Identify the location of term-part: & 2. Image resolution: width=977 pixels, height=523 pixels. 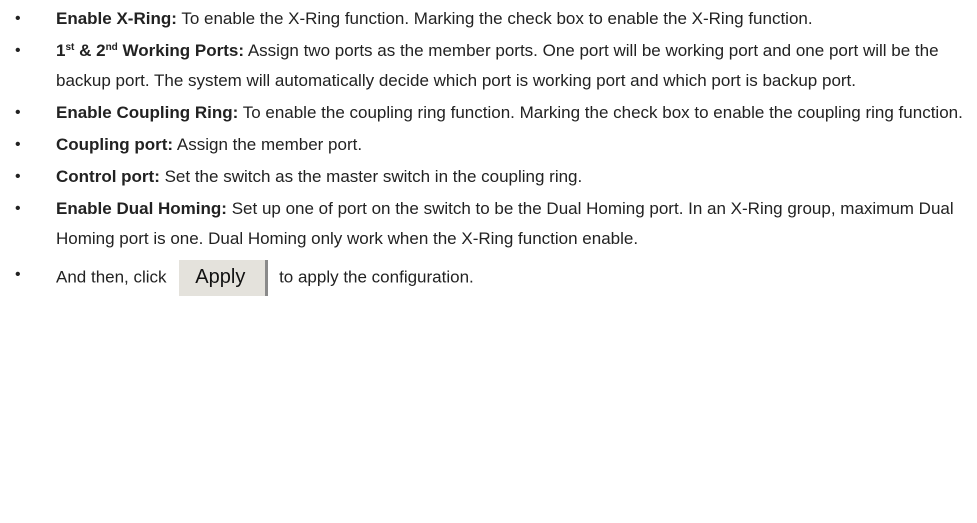
(90, 50).